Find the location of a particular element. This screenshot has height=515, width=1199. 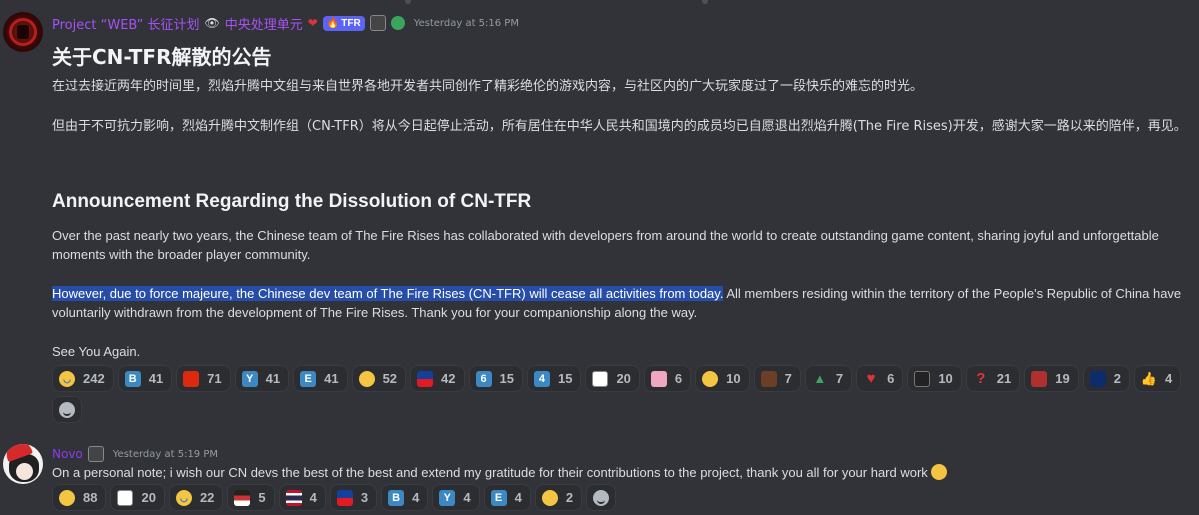

reaction-button: 7 is located at coordinates (777, 378).